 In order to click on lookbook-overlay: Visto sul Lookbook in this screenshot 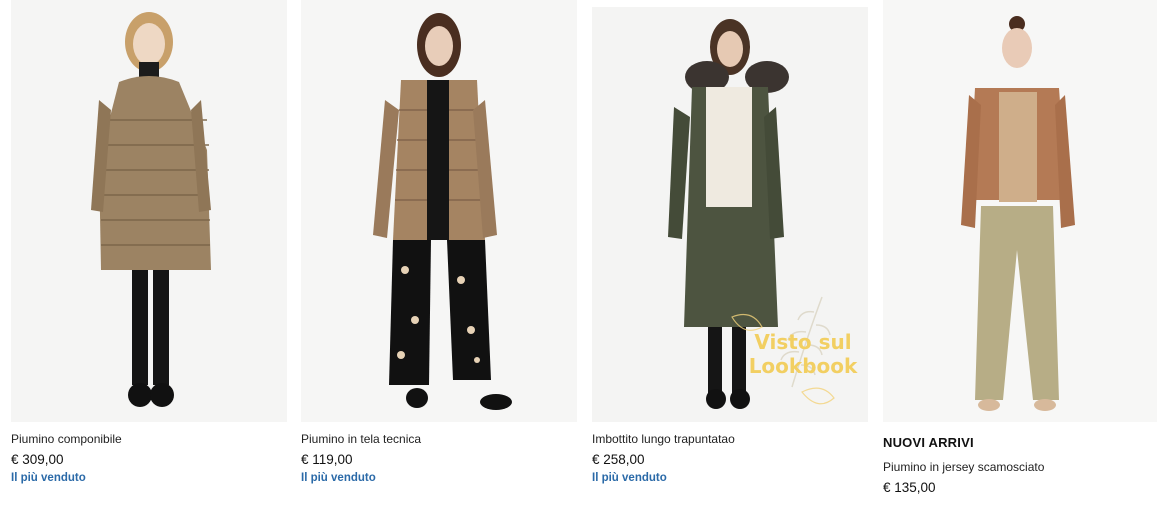, I will do `click(803, 354)`.